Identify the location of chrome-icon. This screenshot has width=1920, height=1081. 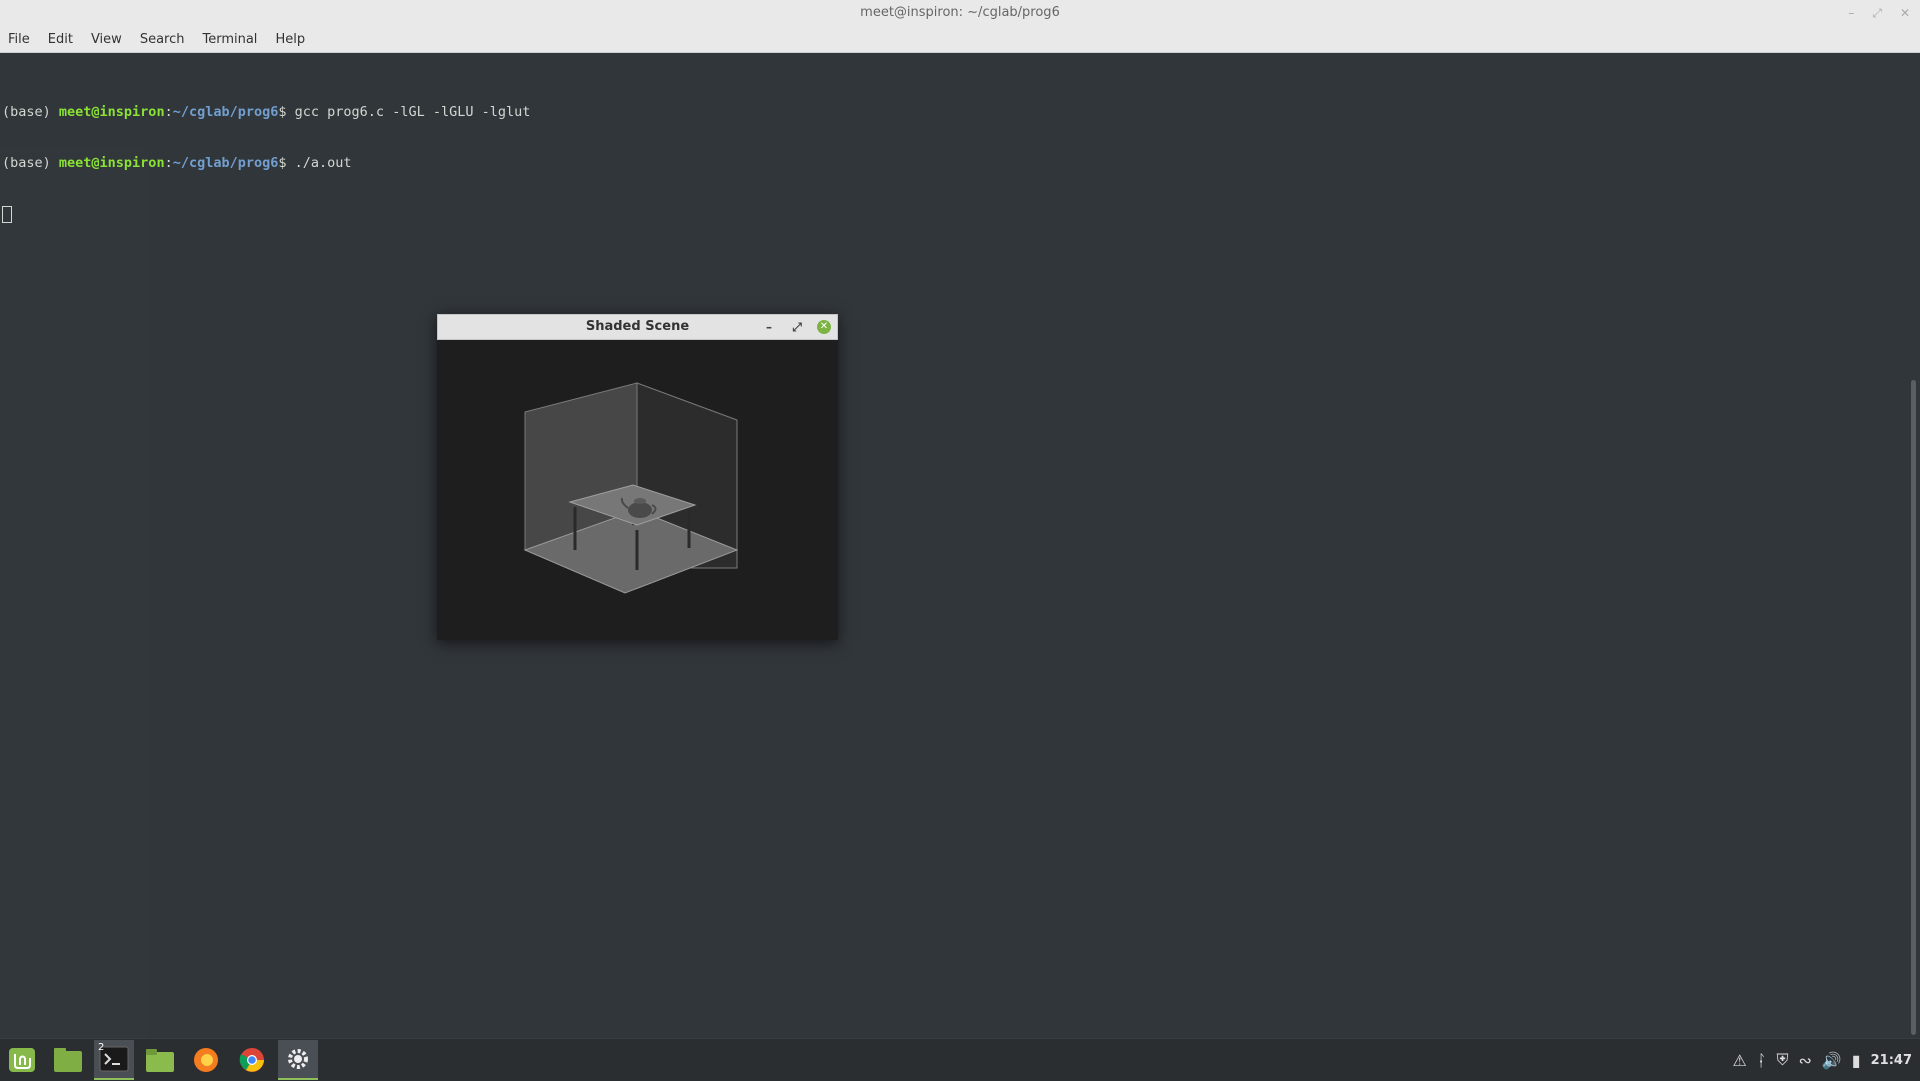
(252, 1060).